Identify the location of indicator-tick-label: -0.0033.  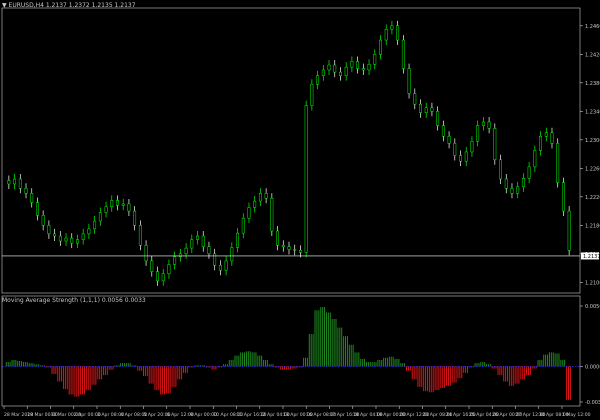
(592, 403).